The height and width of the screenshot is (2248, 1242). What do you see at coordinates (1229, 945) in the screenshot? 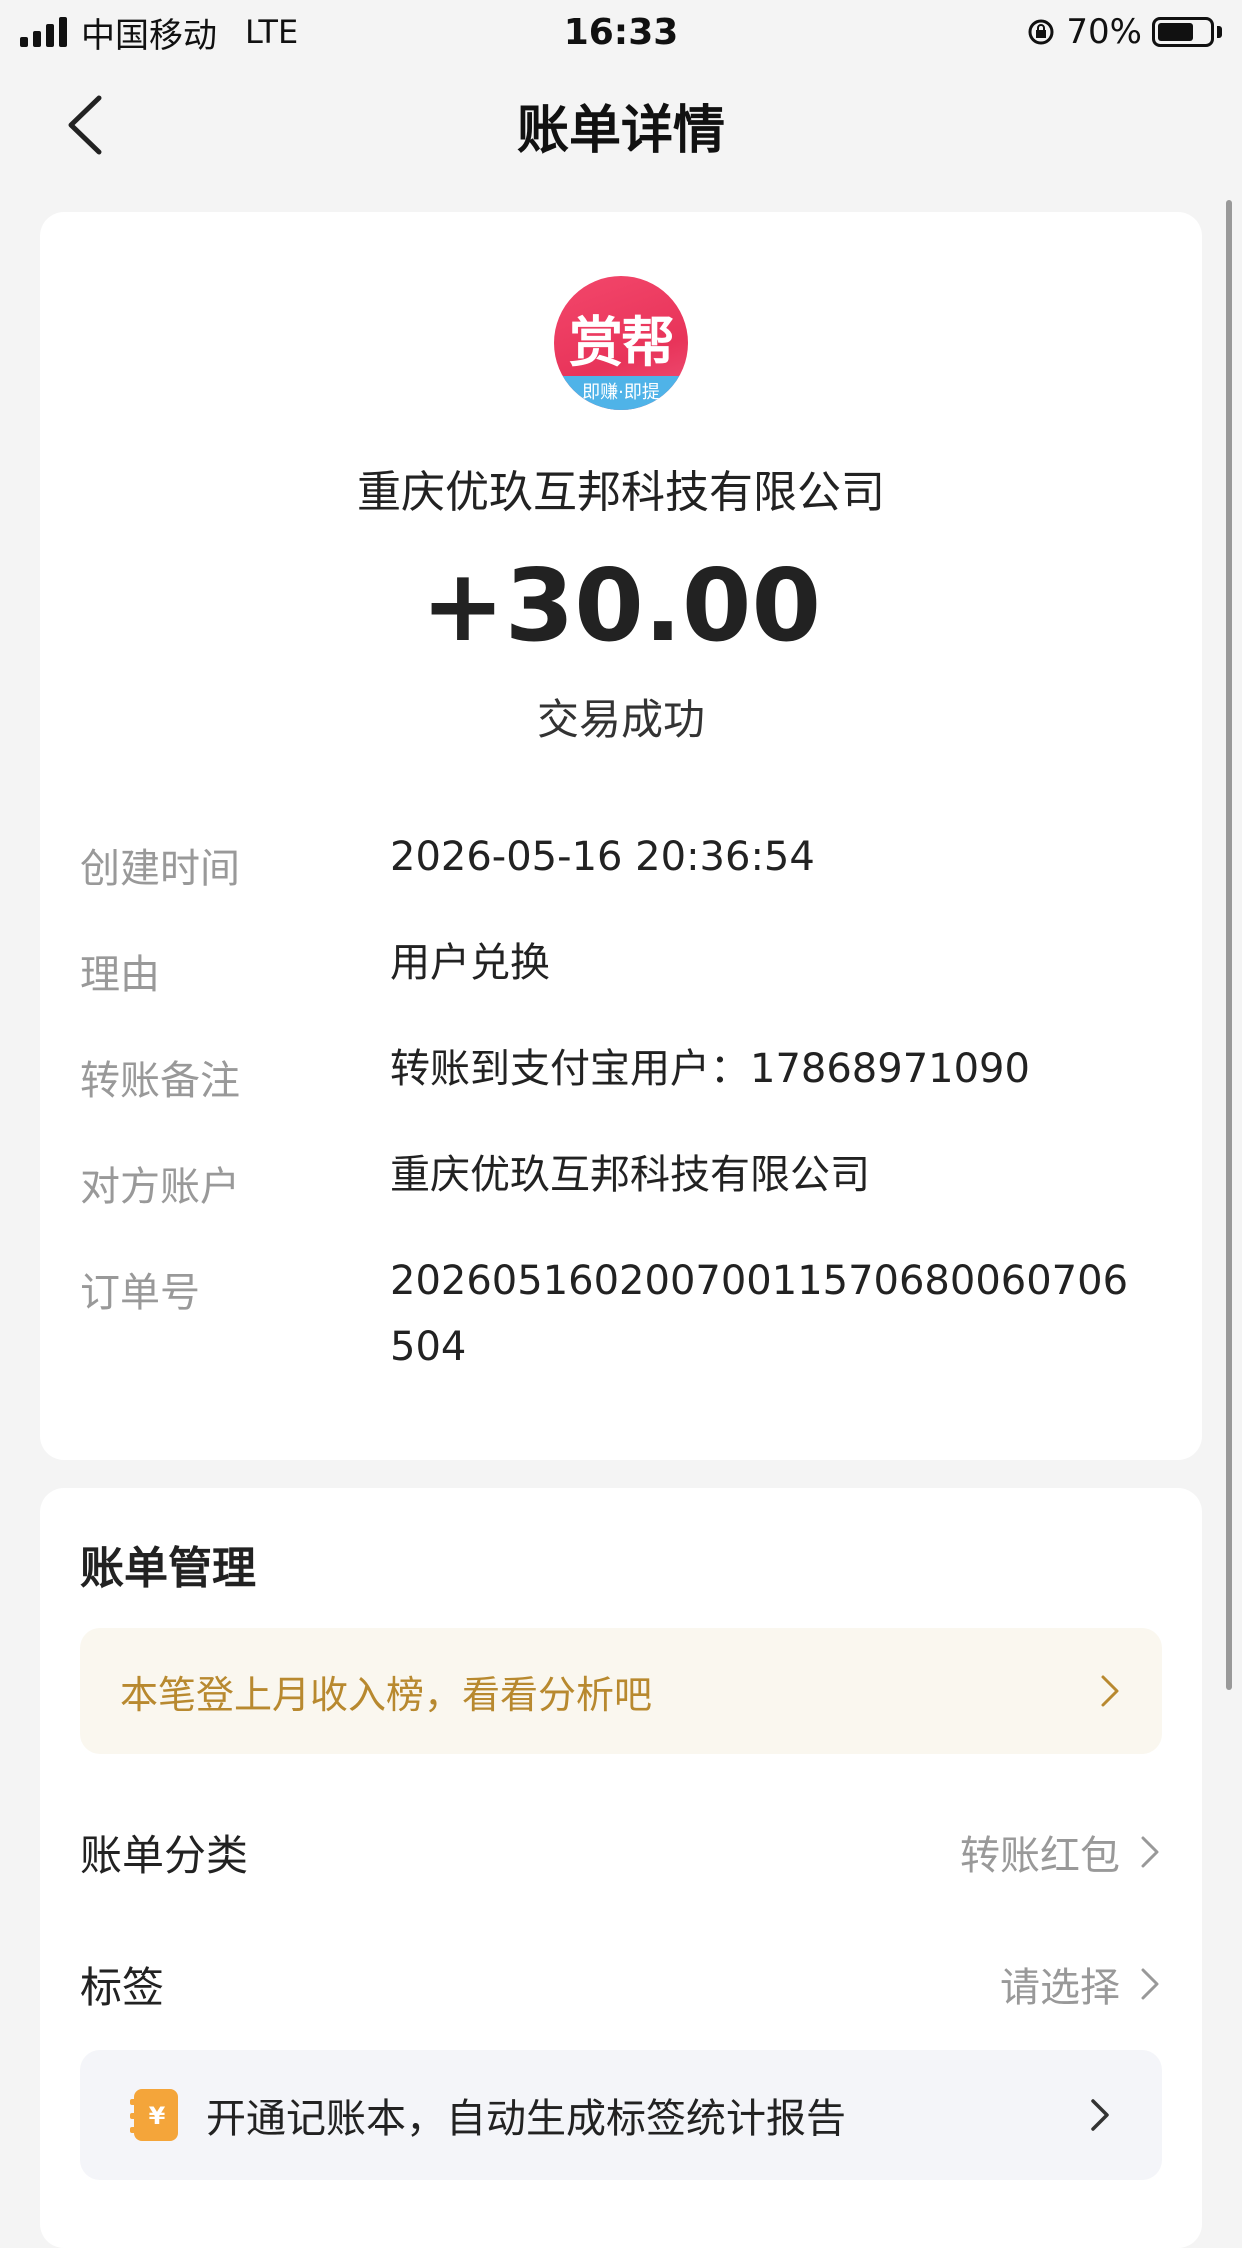
I see `scrollbar` at bounding box center [1229, 945].